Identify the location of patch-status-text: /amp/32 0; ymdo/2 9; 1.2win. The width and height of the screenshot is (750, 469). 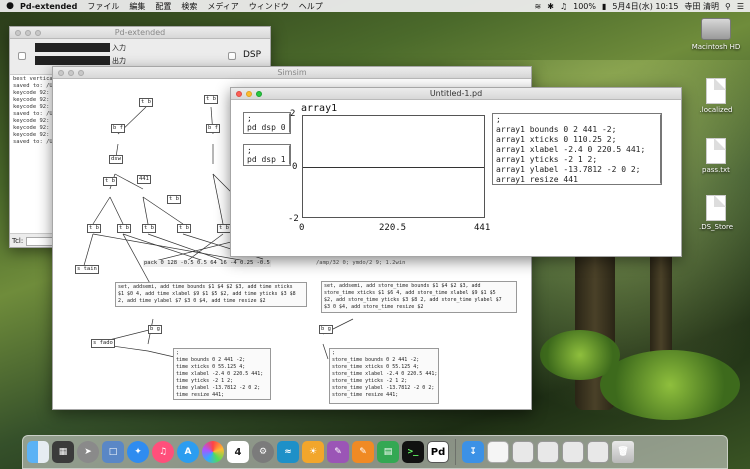
(361, 263).